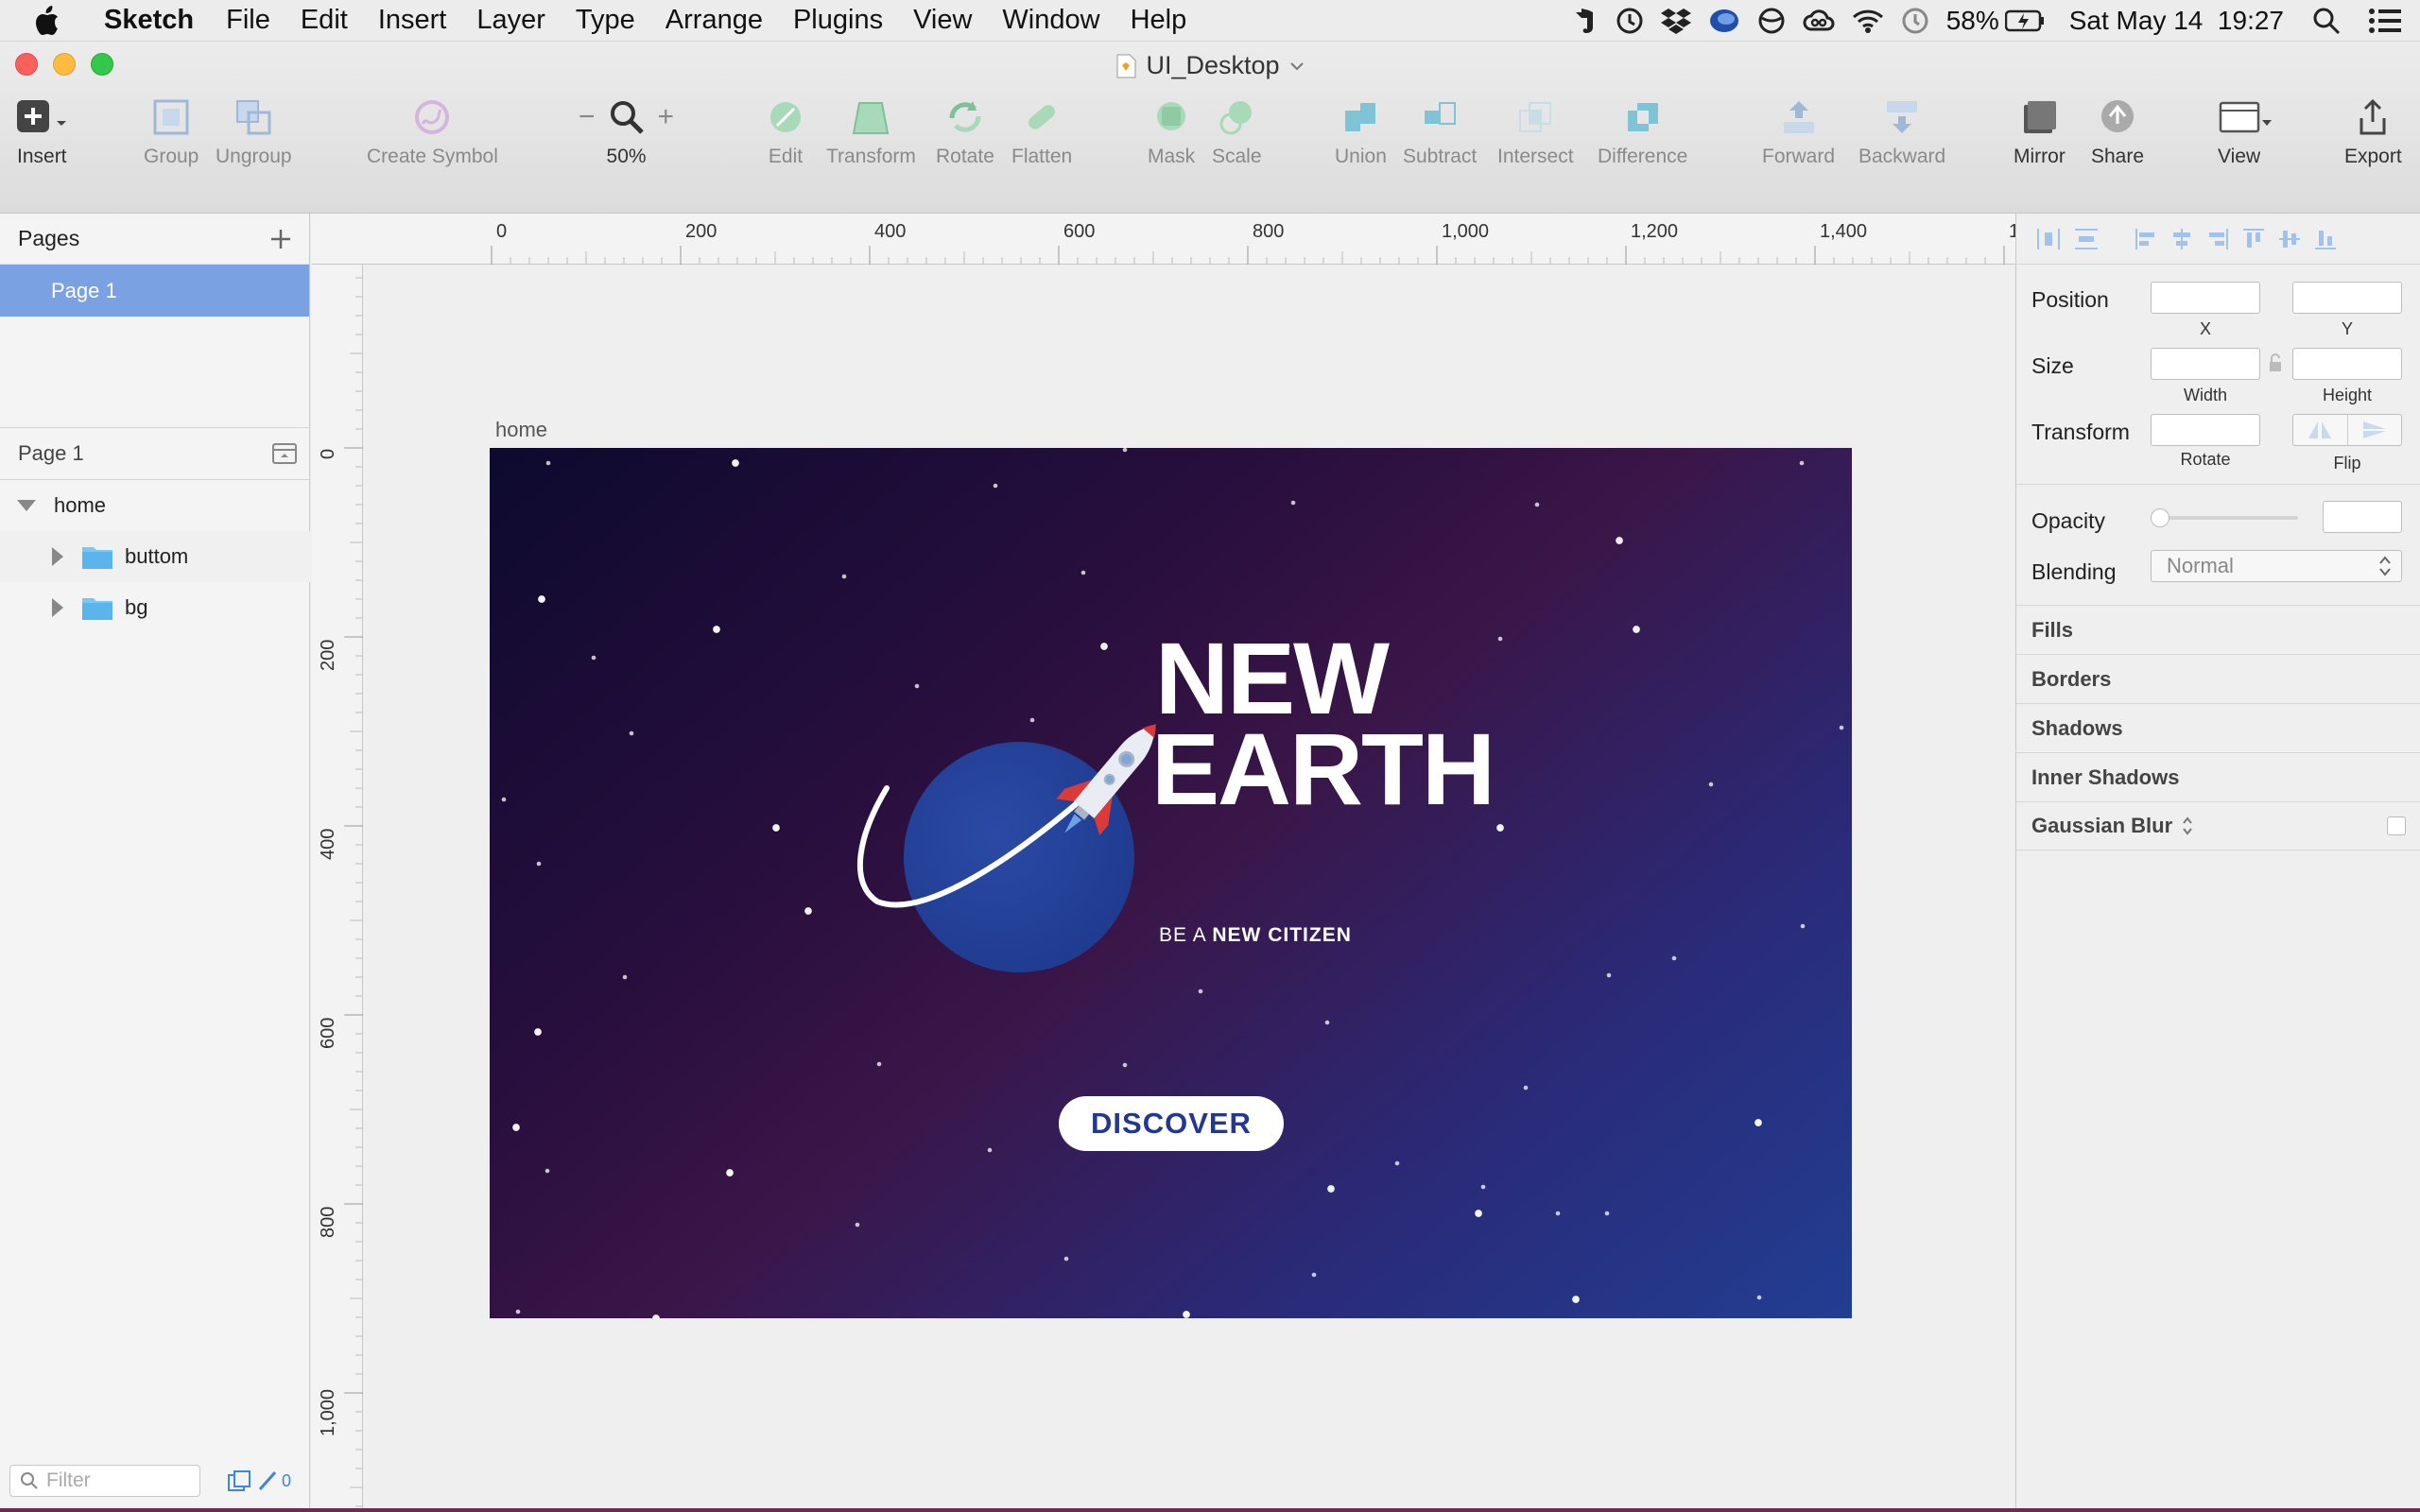  Describe the element at coordinates (2117, 129) in the screenshot. I see `share-button: Share` at that location.